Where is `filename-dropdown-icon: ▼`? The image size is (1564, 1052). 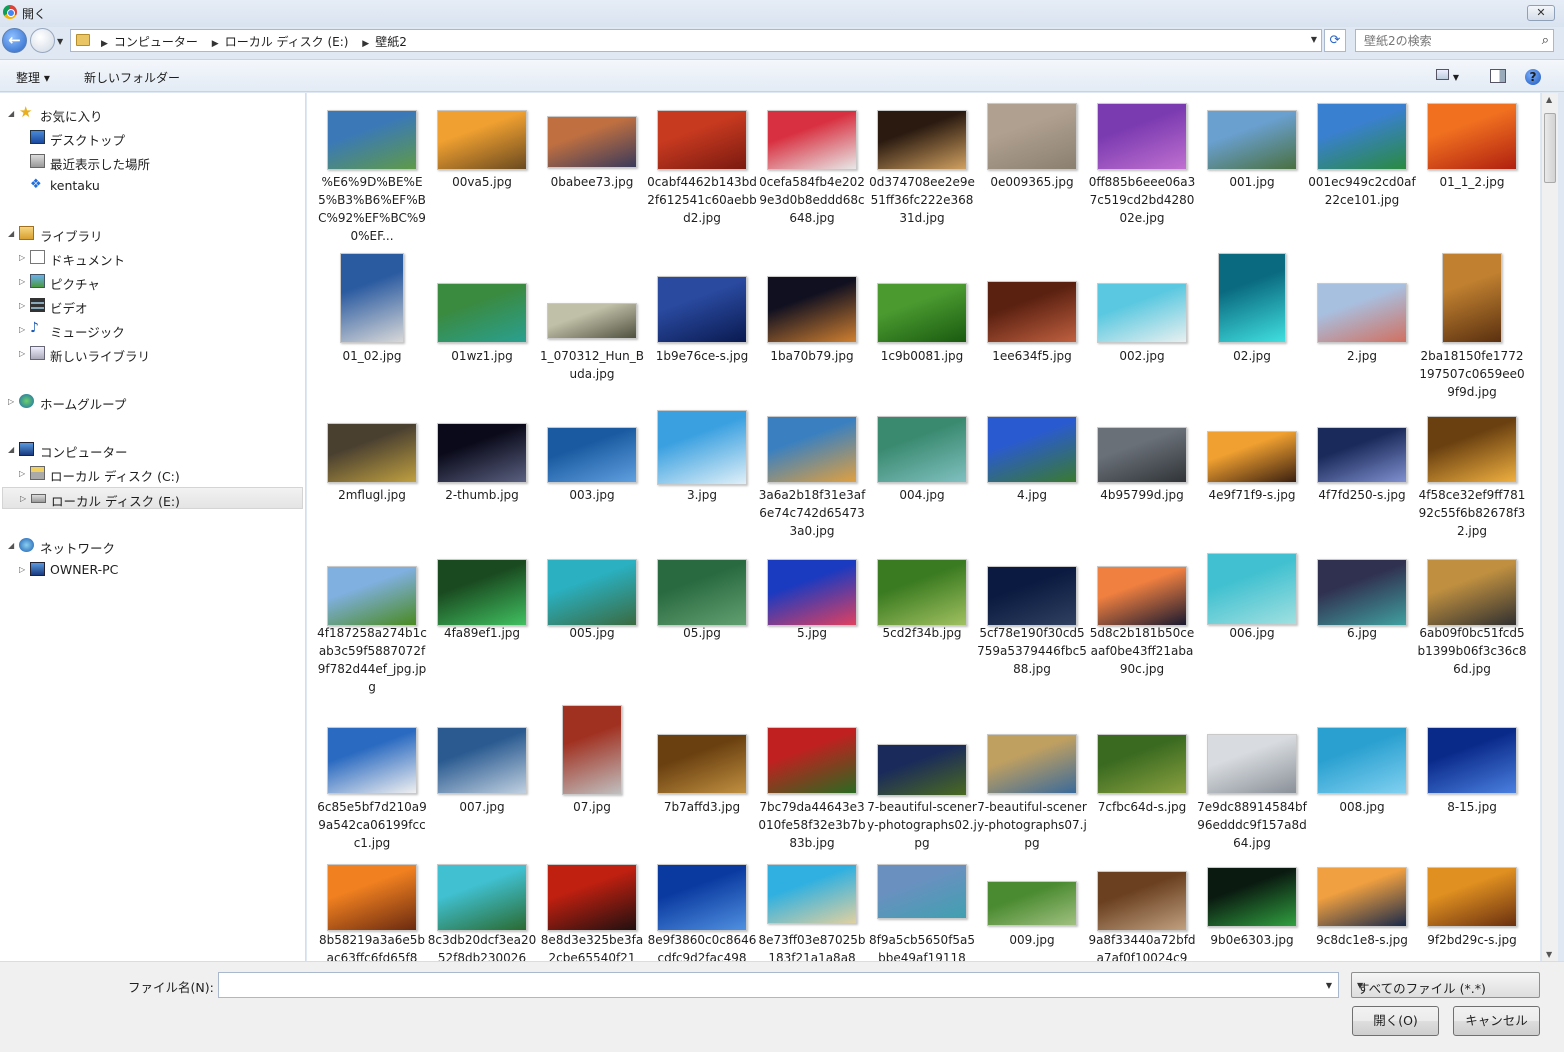
filename-dropdown-icon: ▼ is located at coordinates (1329, 985).